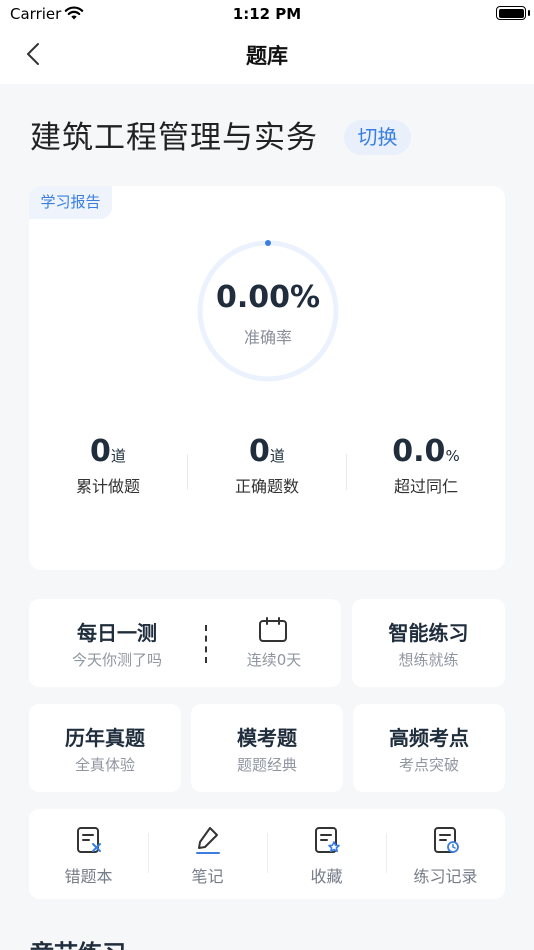  I want to click on clock: 1:12 PM, so click(267, 14).